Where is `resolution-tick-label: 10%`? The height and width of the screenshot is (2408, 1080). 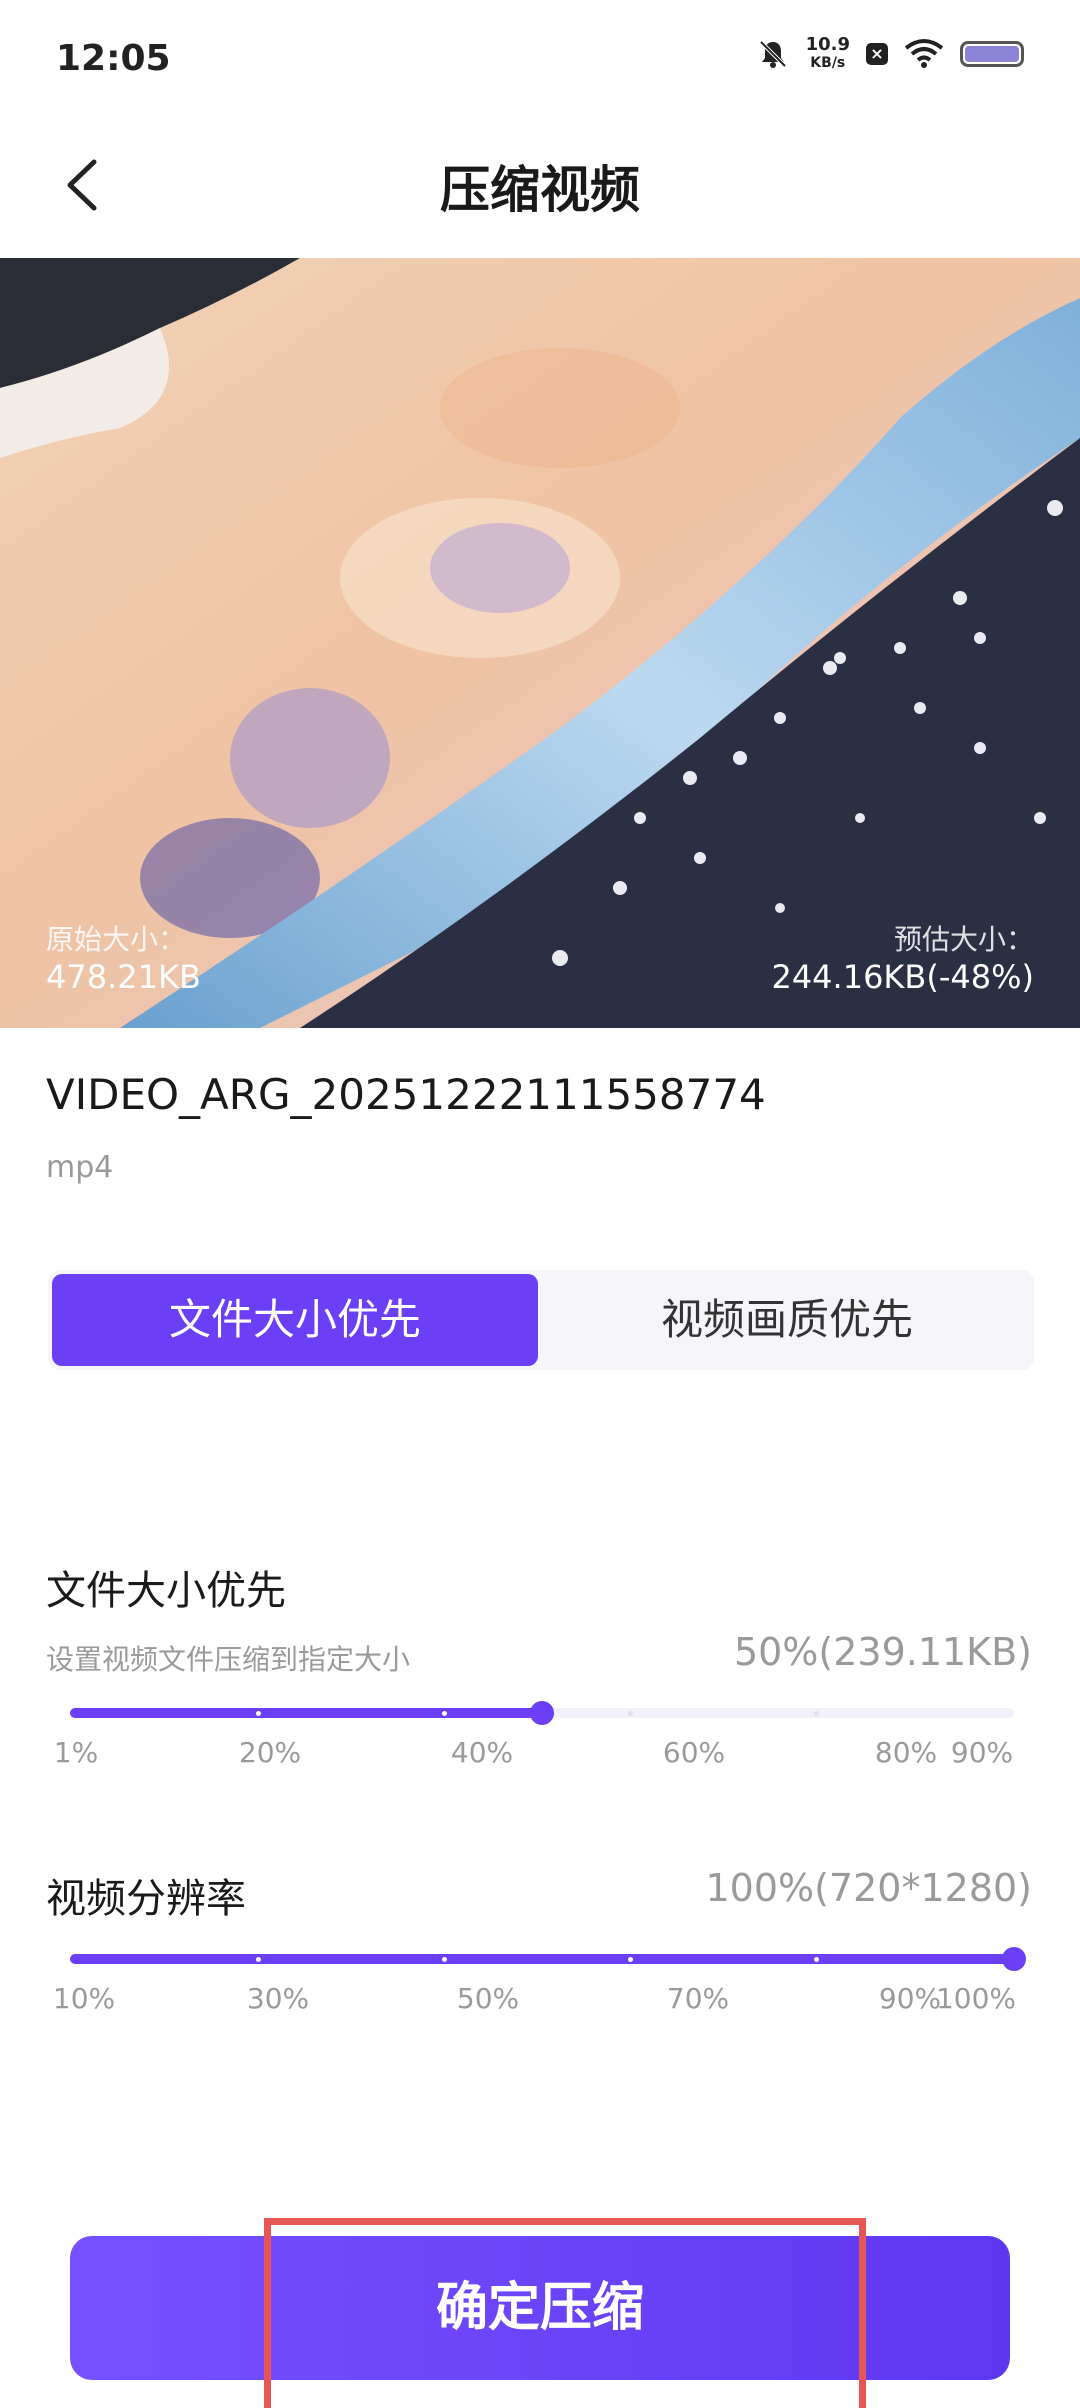
resolution-tick-label: 10% is located at coordinates (84, 1998).